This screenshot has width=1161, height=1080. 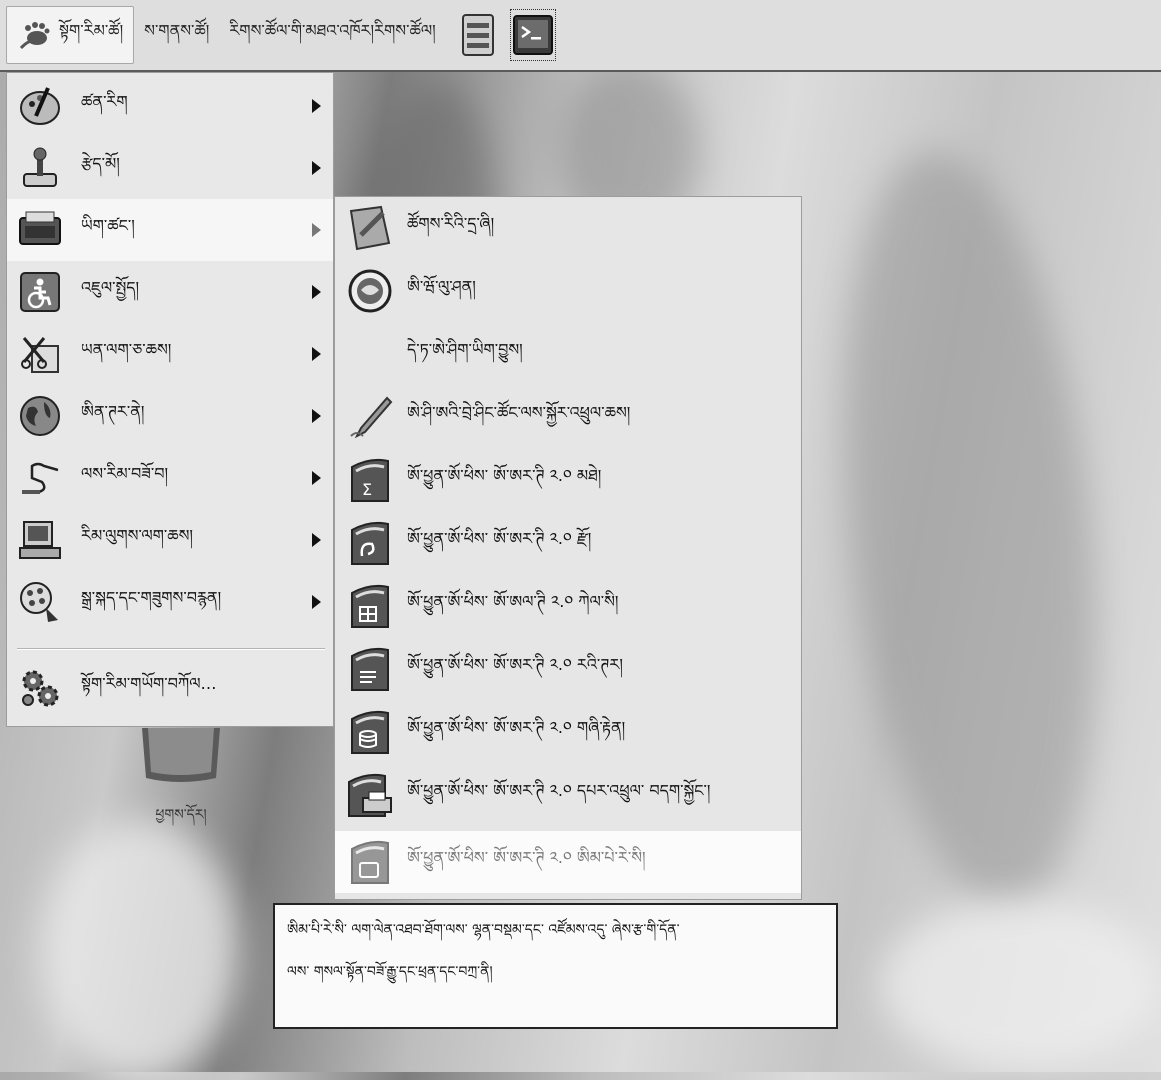 I want to click on submenu-item-ooo-math: Σ ཨོ་ཕྱུན་ཨོ་ཕིས་ ཨོ་ཨར་ཊི ༢.༠ མཐེ།, so click(x=568, y=480).